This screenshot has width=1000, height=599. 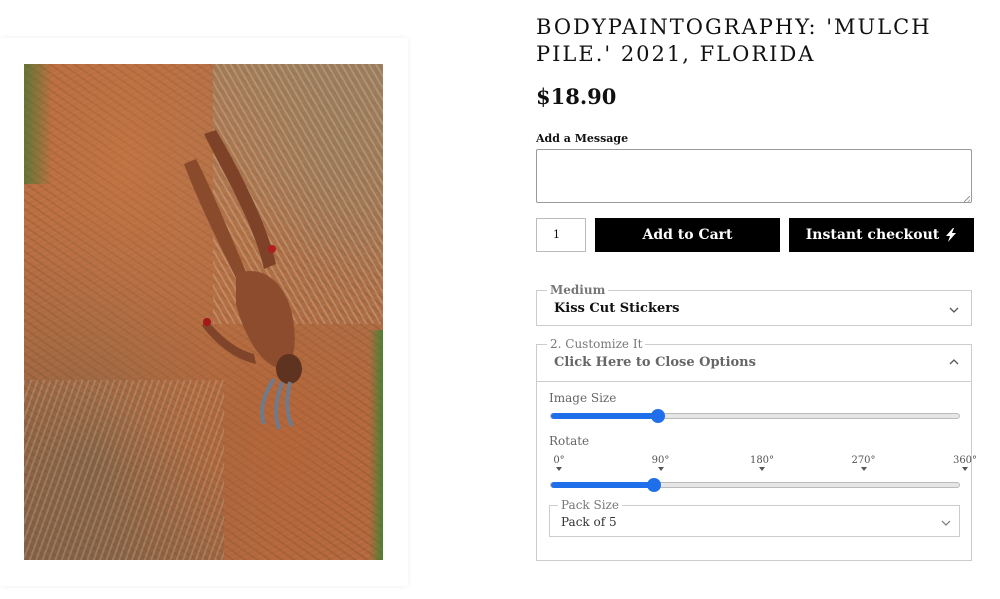 What do you see at coordinates (754, 517) in the screenshot?
I see `pack-size-select: Pack Size Pack of 5` at bounding box center [754, 517].